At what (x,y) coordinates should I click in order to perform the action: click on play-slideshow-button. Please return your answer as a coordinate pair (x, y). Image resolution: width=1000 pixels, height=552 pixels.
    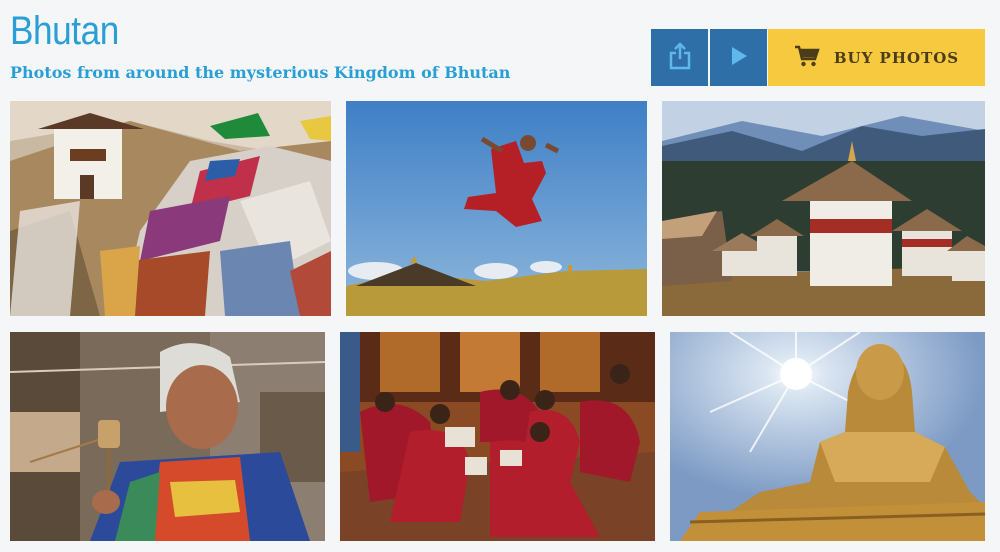
    Looking at the image, I should click on (738, 57).